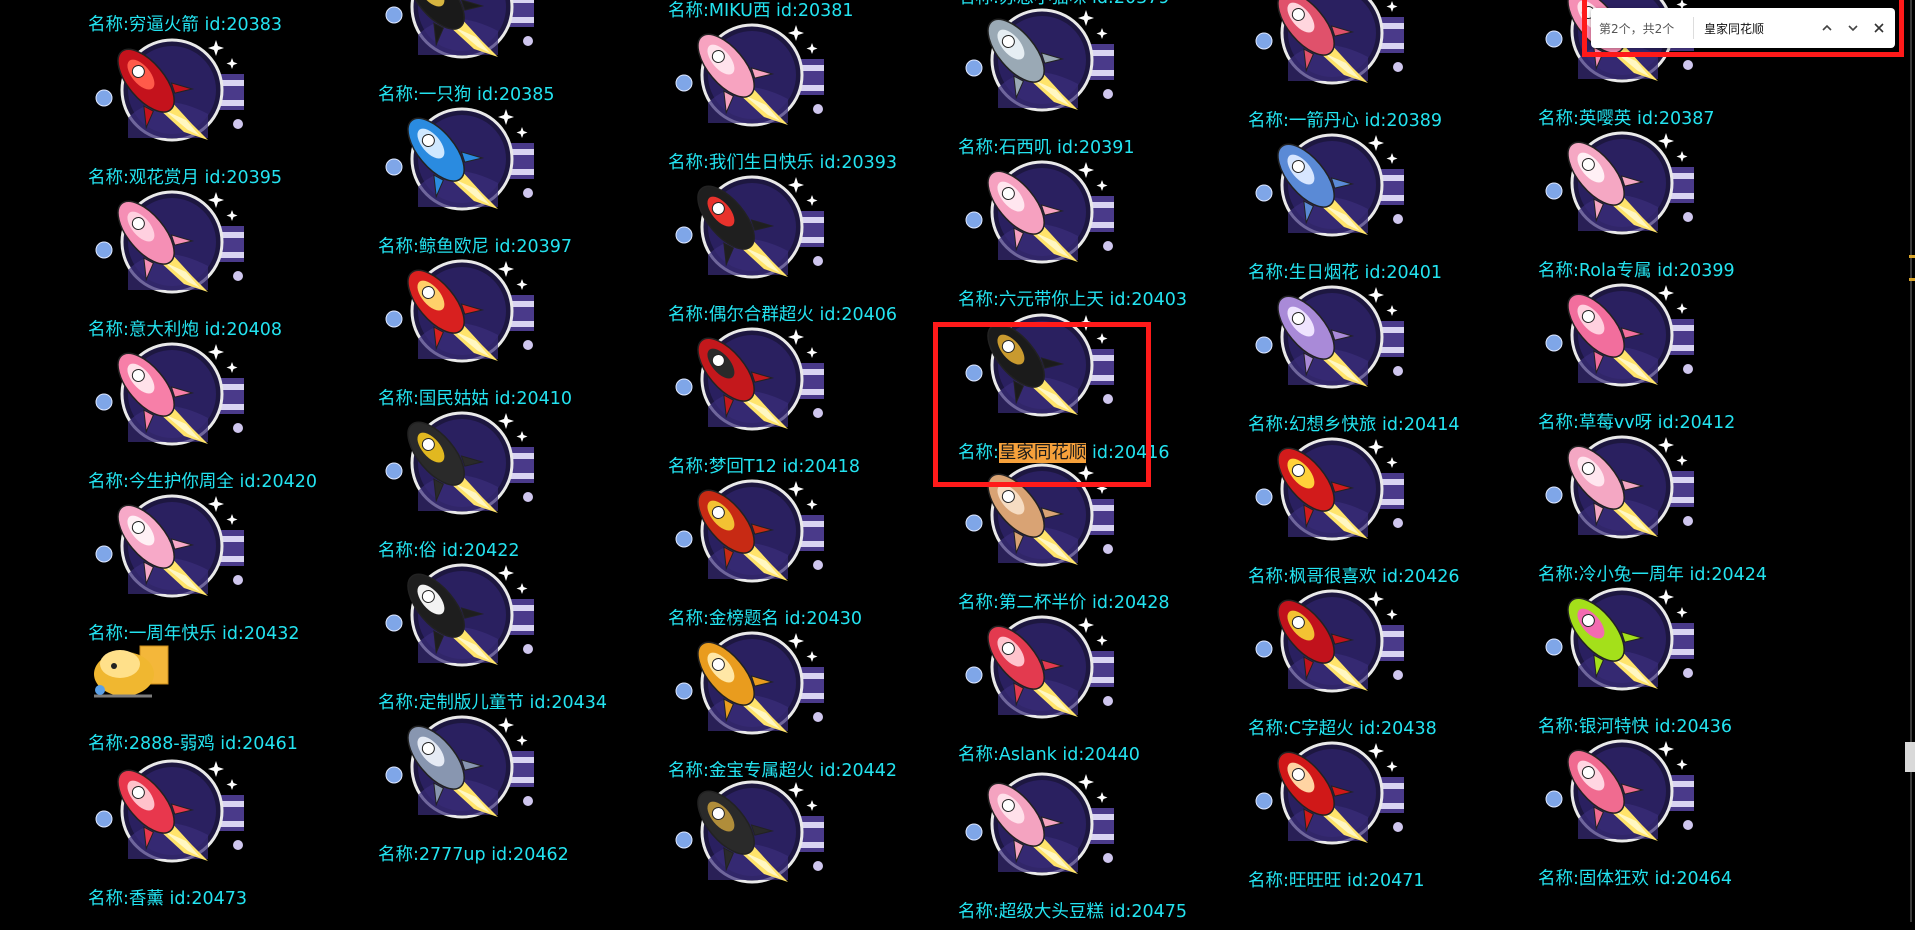 Image resolution: width=1915 pixels, height=930 pixels. I want to click on close-icon, so click(1879, 28).